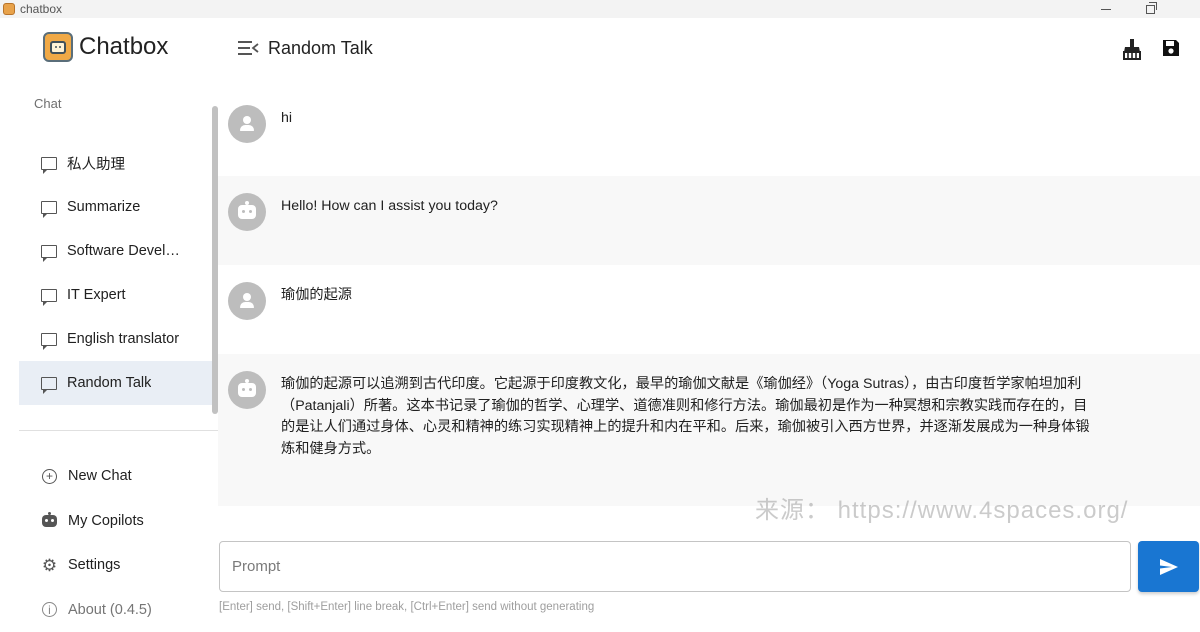 The width and height of the screenshot is (1200, 632). What do you see at coordinates (691, 296) in the screenshot?
I see `message-text: 瑜伽的起源` at bounding box center [691, 296].